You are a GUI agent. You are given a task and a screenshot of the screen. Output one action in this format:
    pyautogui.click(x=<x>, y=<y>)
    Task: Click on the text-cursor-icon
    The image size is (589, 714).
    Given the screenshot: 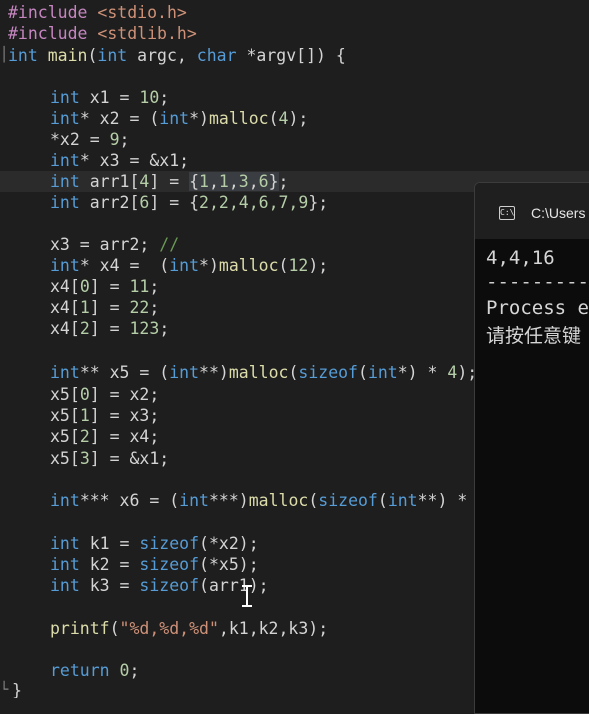 What is the action you would take?
    pyautogui.click(x=247, y=596)
    